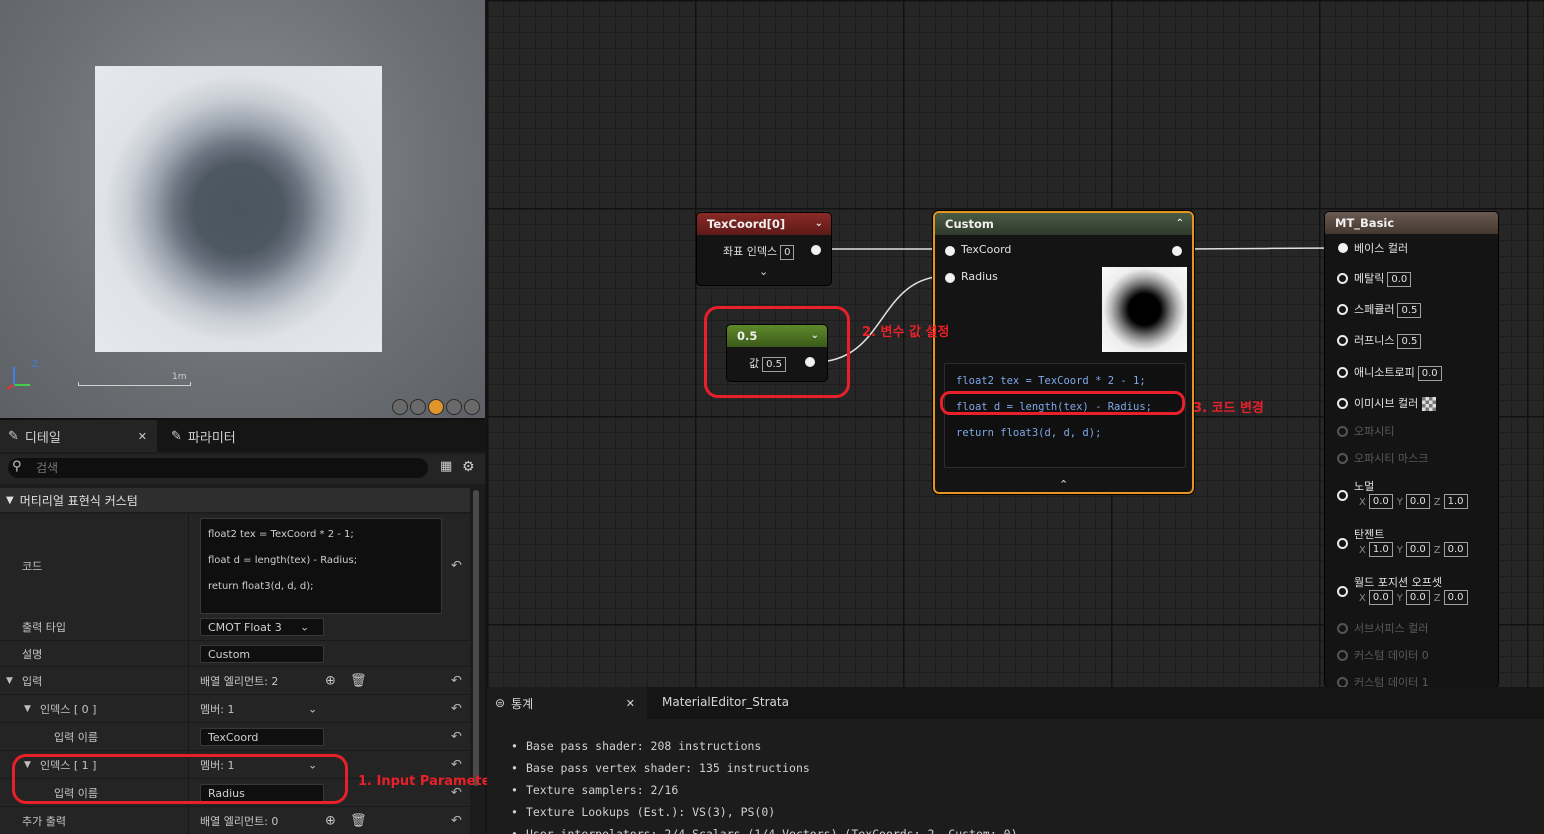  What do you see at coordinates (42, 438) in the screenshot?
I see `tab-details-label: 디테일` at bounding box center [42, 438].